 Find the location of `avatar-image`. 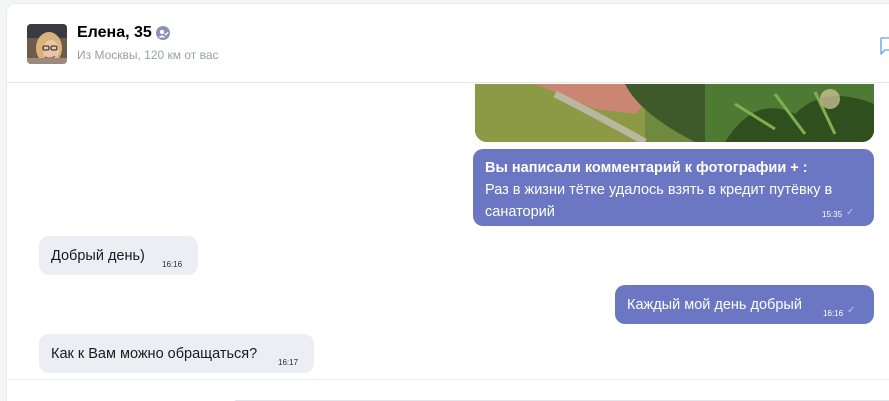

avatar-image is located at coordinates (47, 44).